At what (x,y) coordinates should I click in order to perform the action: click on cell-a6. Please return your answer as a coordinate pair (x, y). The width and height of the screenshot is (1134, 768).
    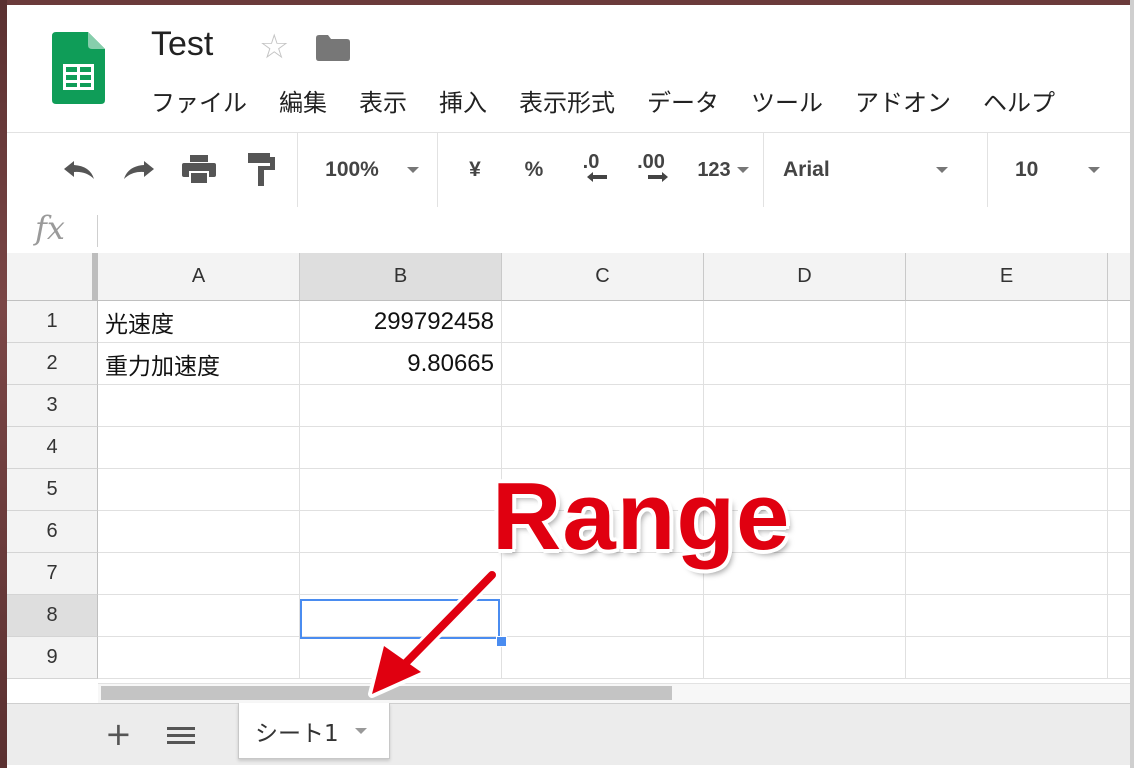
    Looking at the image, I should click on (199, 532).